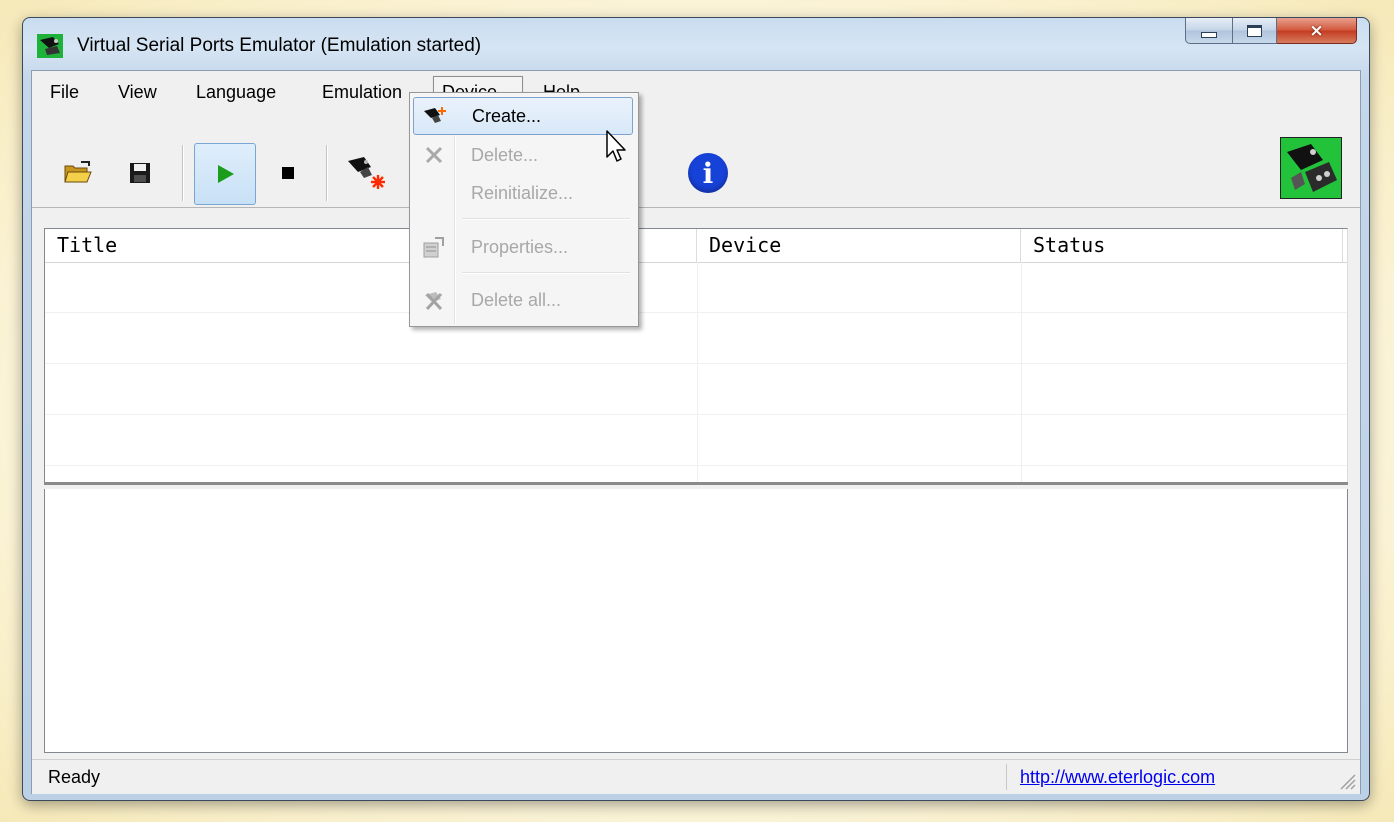  I want to click on status-bar: Ready http://www.eterlogic.com, so click(696, 776).